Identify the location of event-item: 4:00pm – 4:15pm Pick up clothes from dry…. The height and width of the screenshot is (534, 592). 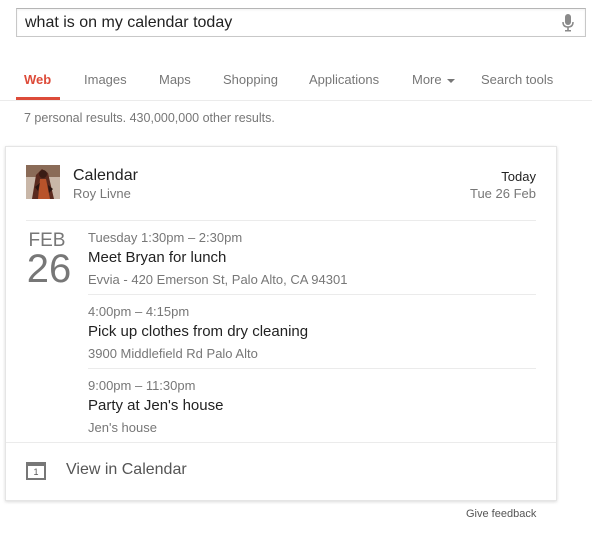
(312, 336).